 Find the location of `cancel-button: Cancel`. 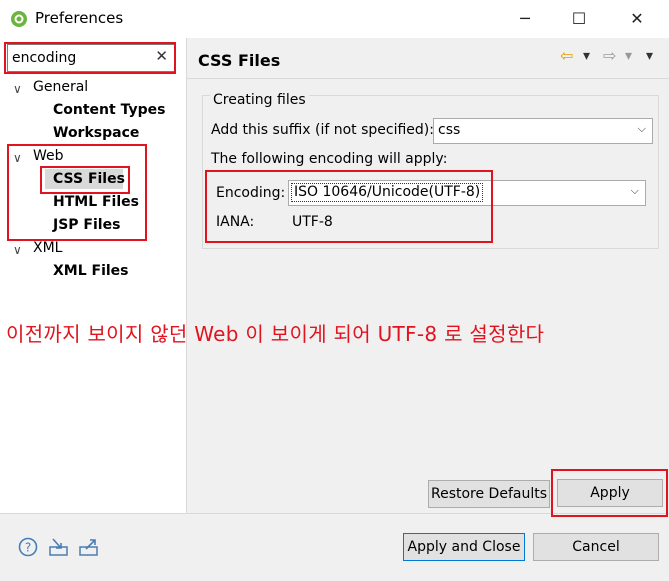

cancel-button: Cancel is located at coordinates (596, 547).